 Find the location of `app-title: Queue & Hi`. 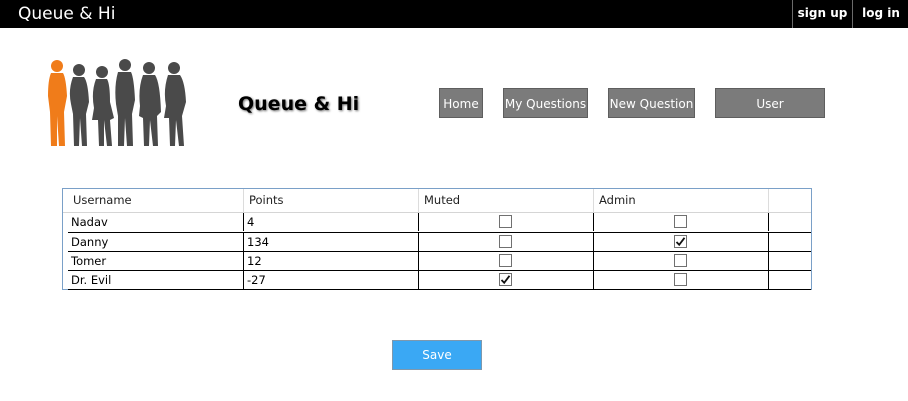

app-title: Queue & Hi is located at coordinates (67, 14).